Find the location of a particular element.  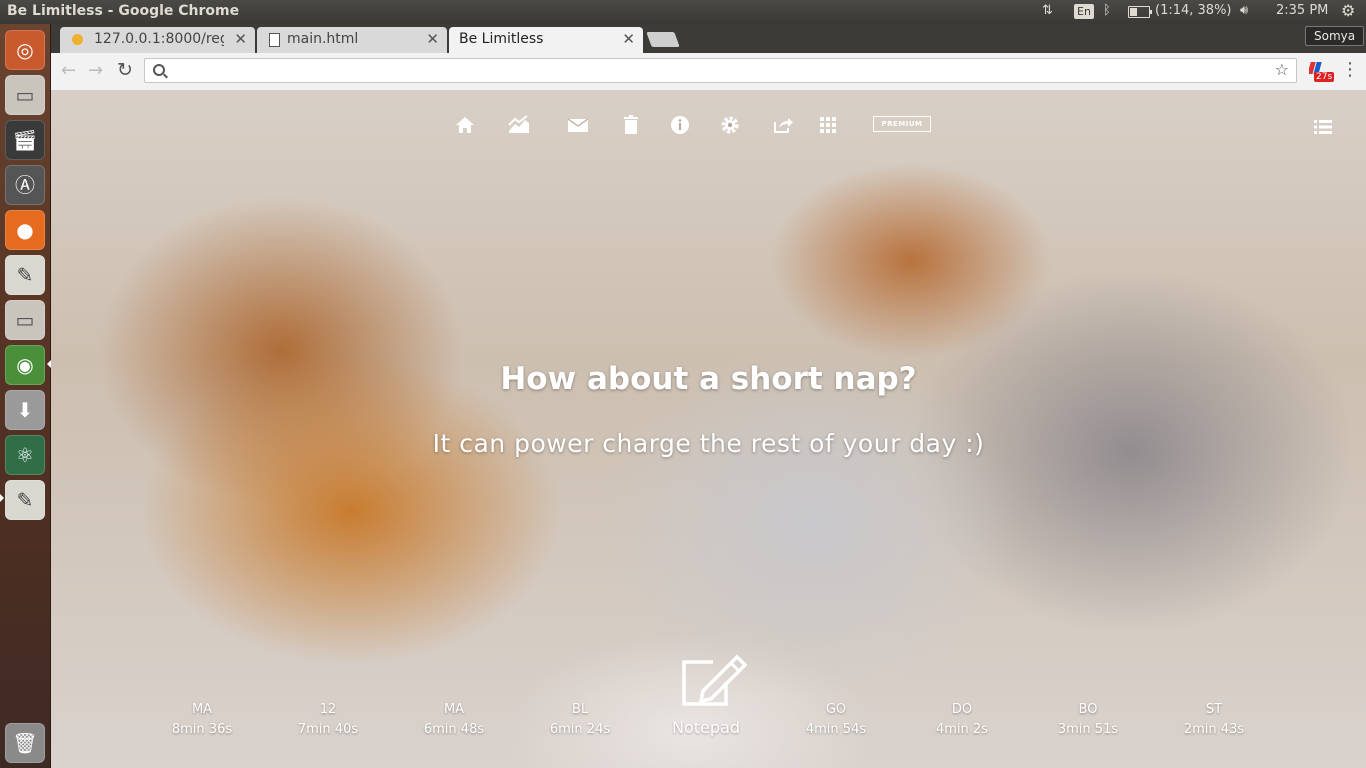

user-favicon-icon is located at coordinates (77, 39).